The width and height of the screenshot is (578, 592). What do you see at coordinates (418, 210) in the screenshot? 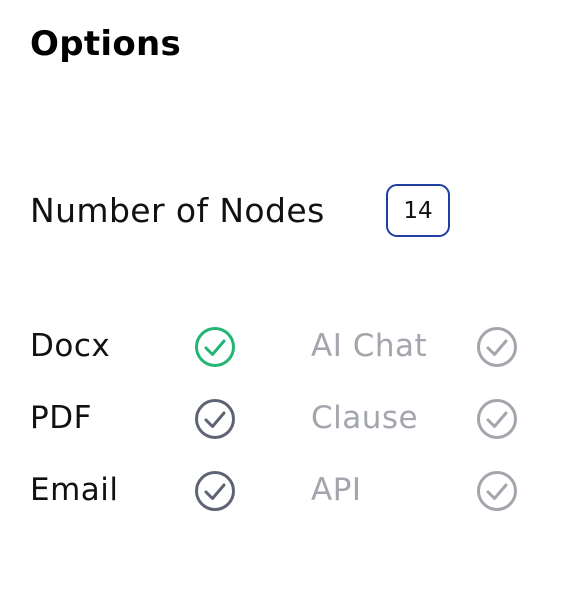
I see `nodes-count-input: 14` at bounding box center [418, 210].